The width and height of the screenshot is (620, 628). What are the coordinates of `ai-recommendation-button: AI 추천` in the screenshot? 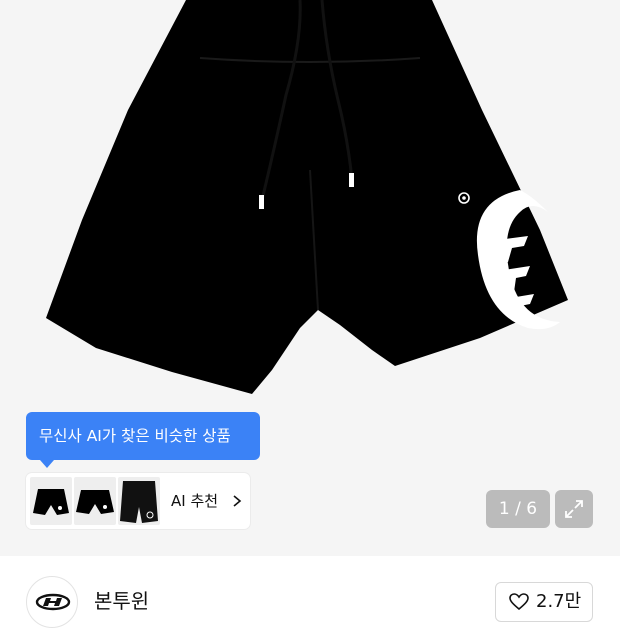 It's located at (138, 501).